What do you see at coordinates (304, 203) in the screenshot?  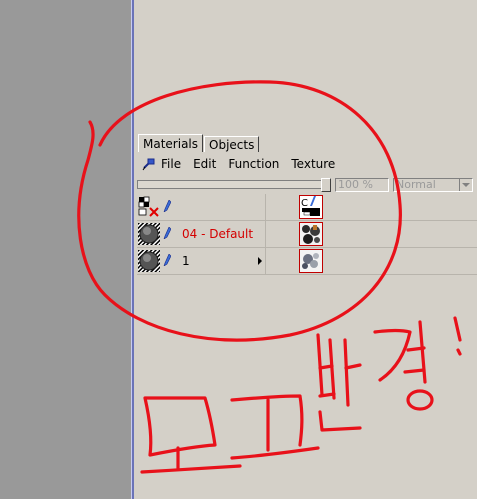 I see `svg-text: C` at bounding box center [304, 203].